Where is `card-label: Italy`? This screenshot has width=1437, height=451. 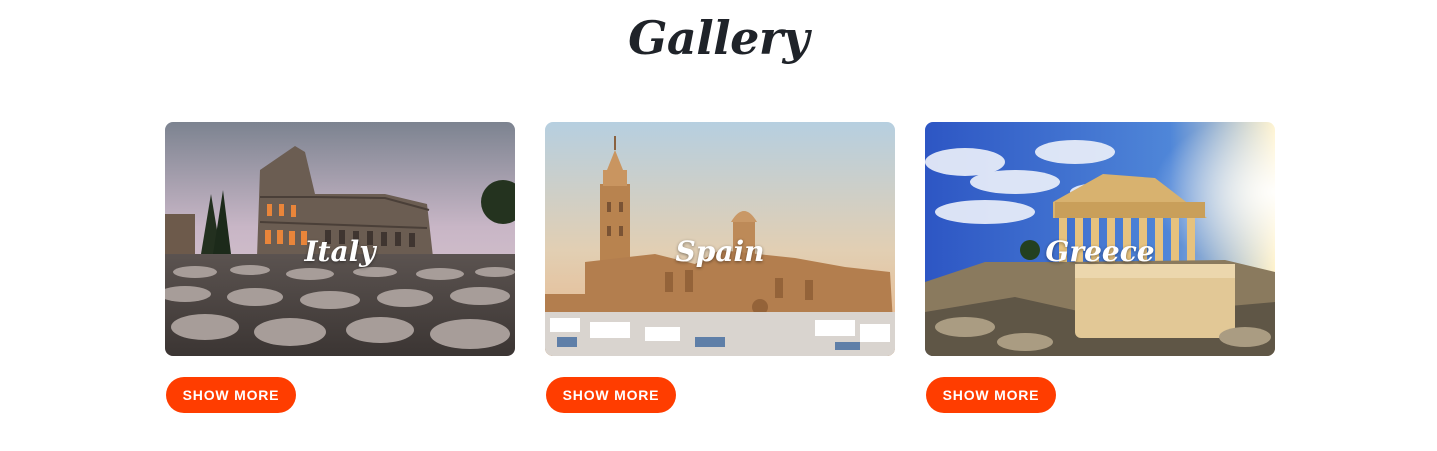
card-label: Italy is located at coordinates (340, 251).